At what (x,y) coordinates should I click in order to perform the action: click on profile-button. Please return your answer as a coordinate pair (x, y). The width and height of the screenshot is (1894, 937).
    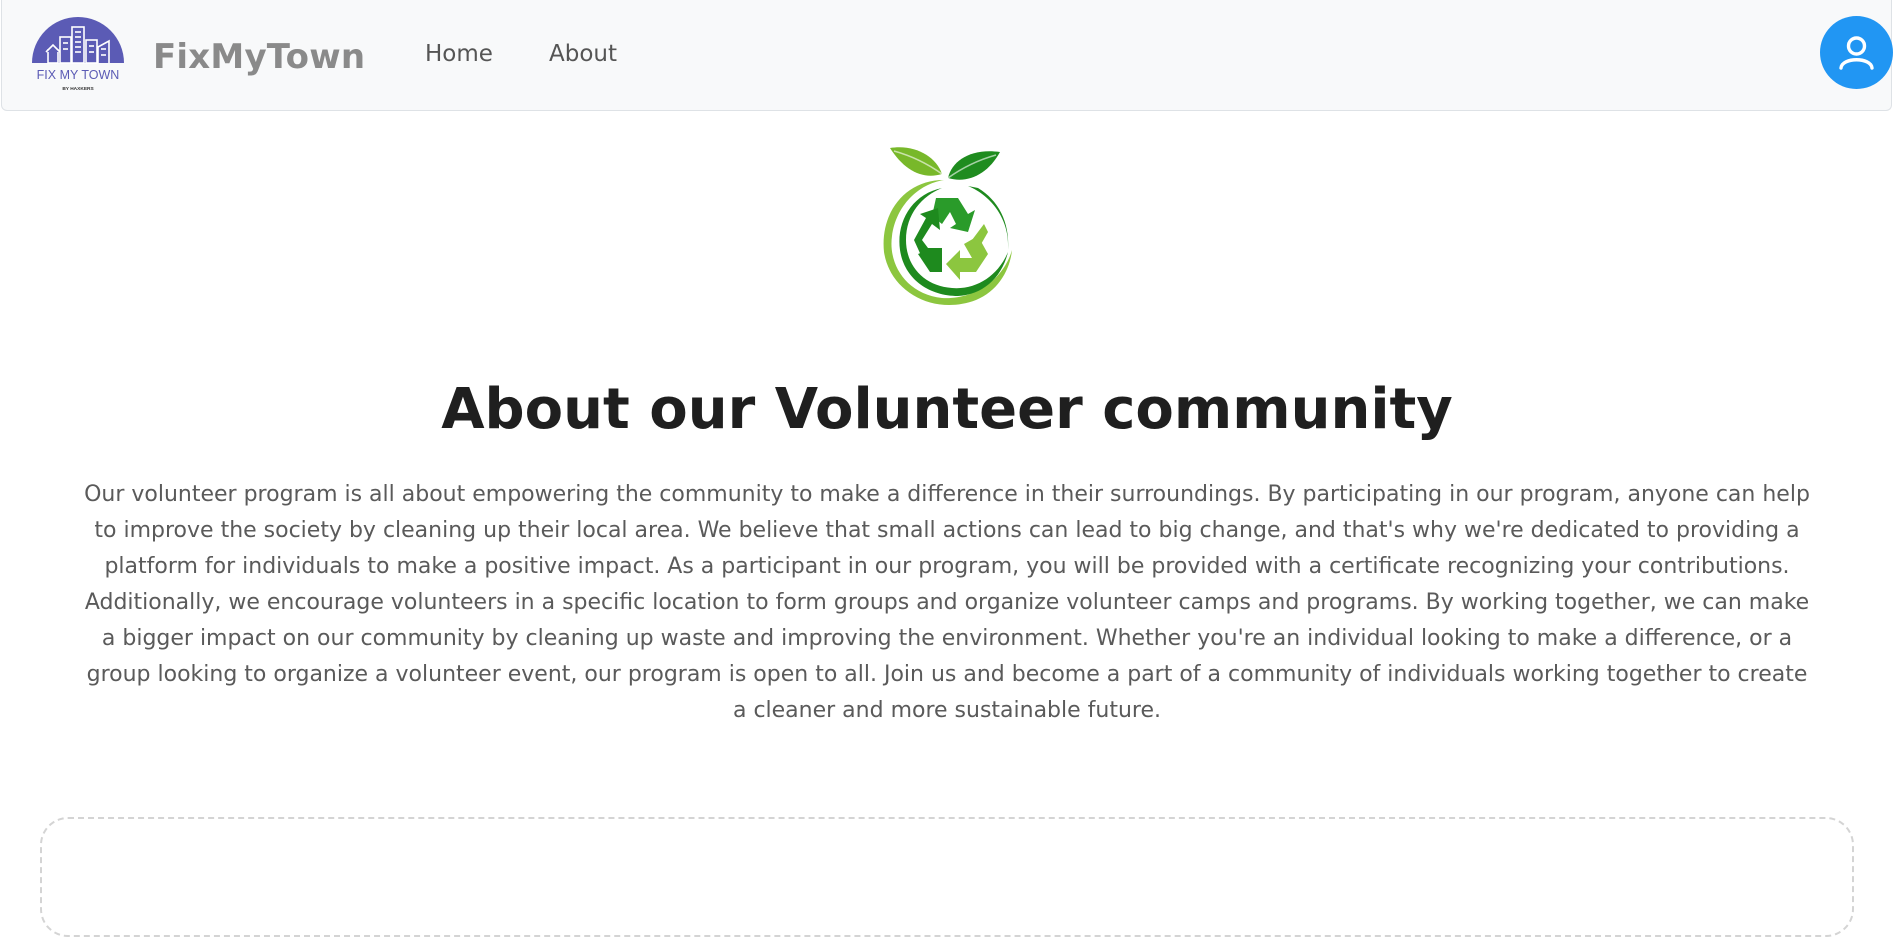
    Looking at the image, I should click on (1856, 52).